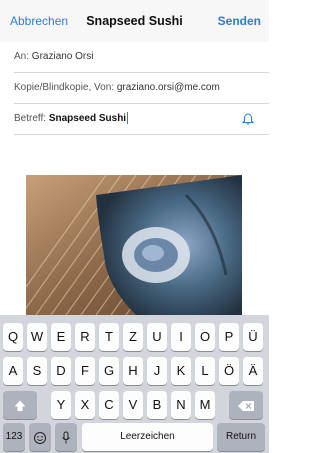  Describe the element at coordinates (87, 118) in the screenshot. I see `subject-input: Snapseed Sushi` at that location.